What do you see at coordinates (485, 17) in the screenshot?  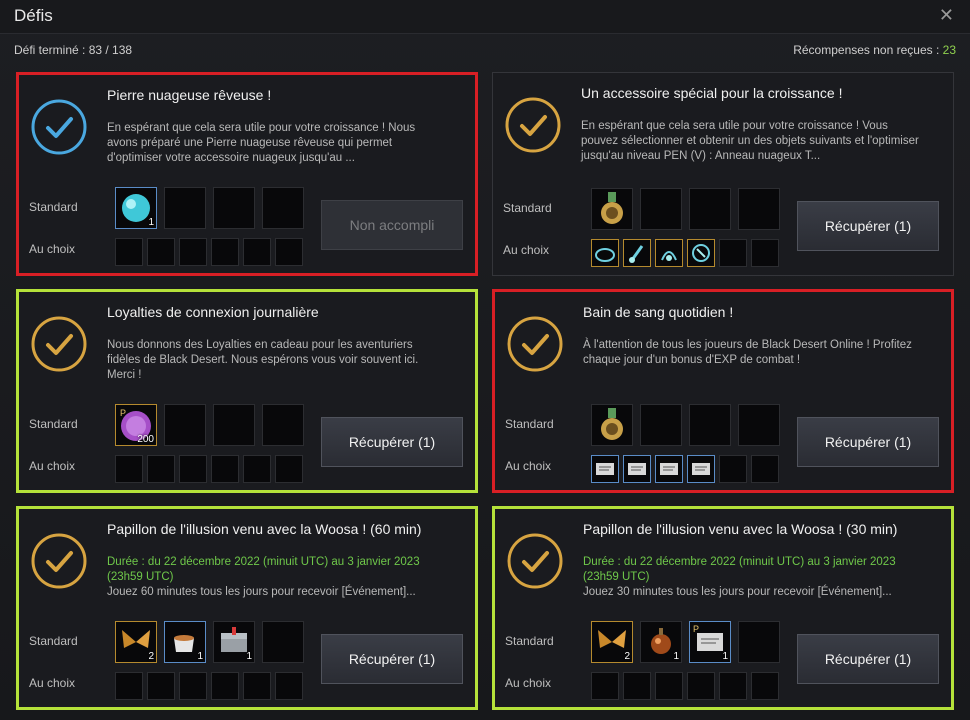 I see `title-bar: Défis ✕` at bounding box center [485, 17].